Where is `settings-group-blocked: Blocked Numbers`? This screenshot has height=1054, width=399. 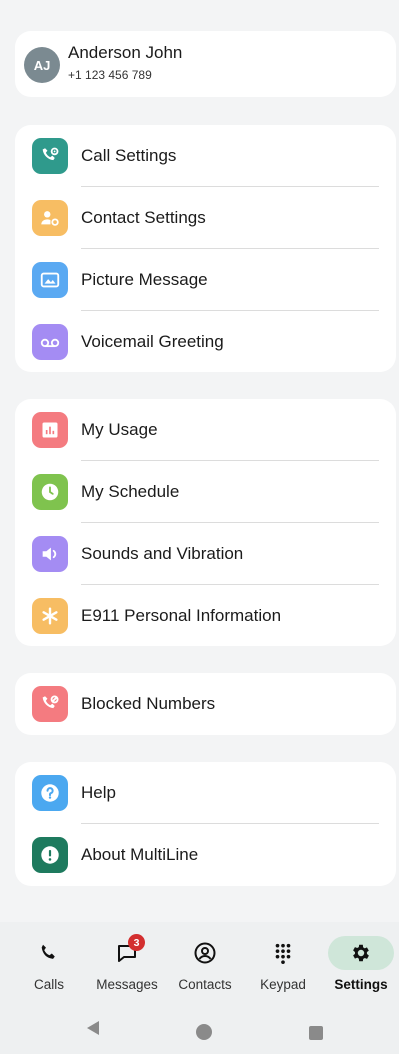
settings-group-blocked: Blocked Numbers is located at coordinates (205, 704).